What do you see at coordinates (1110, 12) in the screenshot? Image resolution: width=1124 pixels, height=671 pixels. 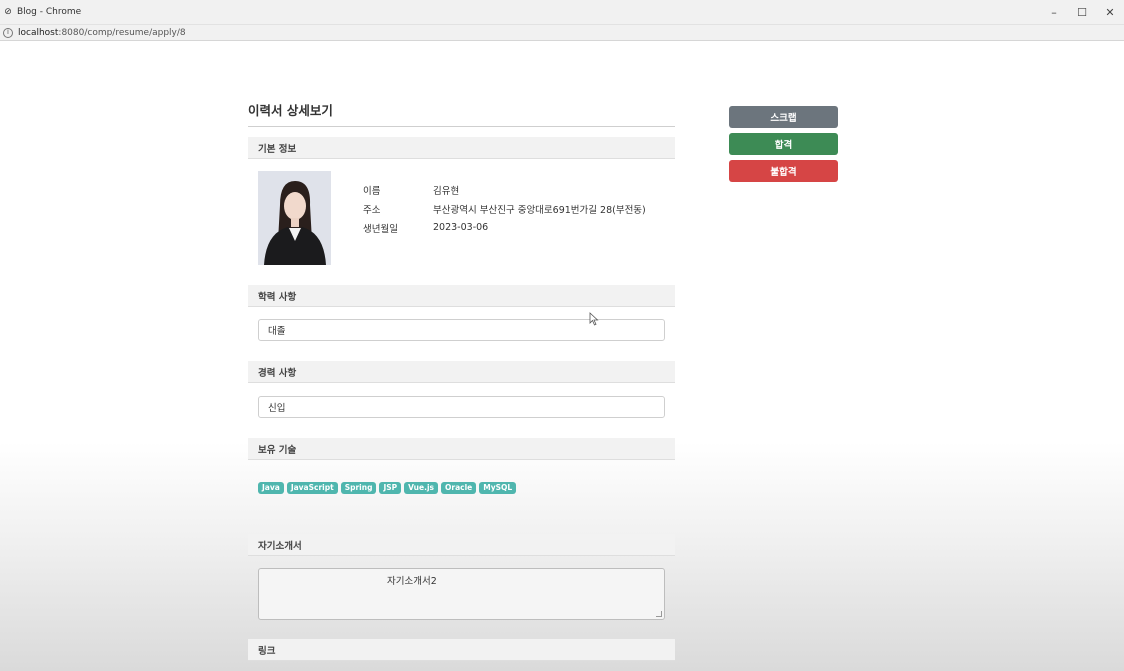 I see `close-button: ✕` at bounding box center [1110, 12].